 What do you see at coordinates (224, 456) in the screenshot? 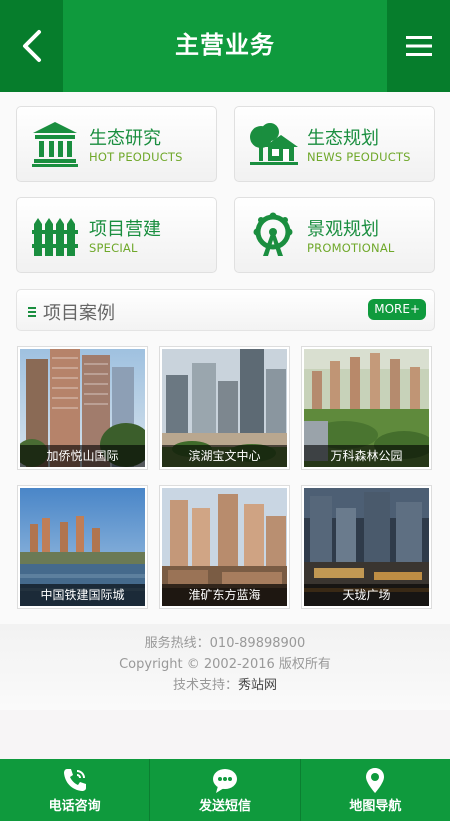
I see `project-name: 滨湖宝文中心` at bounding box center [224, 456].